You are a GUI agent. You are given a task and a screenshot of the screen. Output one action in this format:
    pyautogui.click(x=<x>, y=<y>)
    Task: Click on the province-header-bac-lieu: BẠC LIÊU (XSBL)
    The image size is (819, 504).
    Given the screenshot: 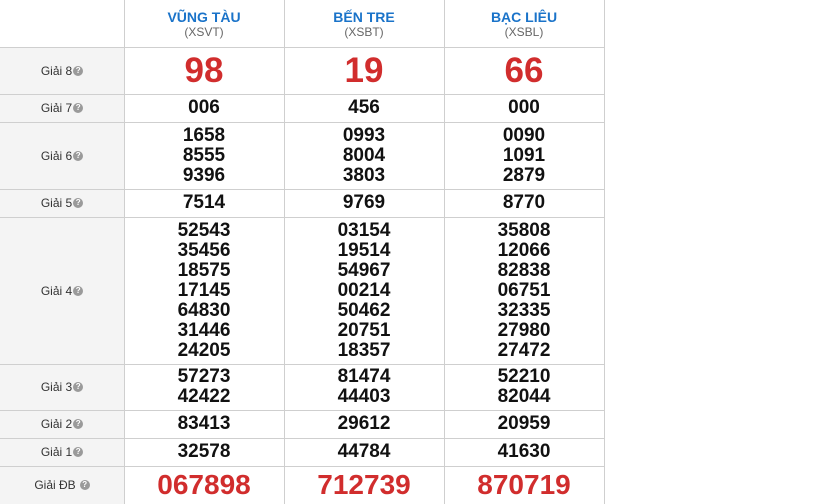 What is the action you would take?
    pyautogui.click(x=524, y=23)
    